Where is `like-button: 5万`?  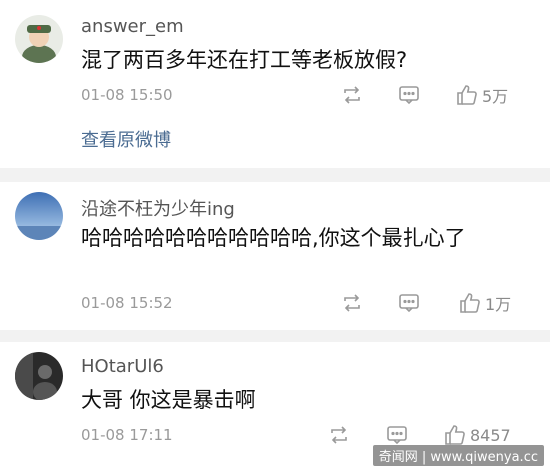 like-button: 5万 is located at coordinates (481, 95).